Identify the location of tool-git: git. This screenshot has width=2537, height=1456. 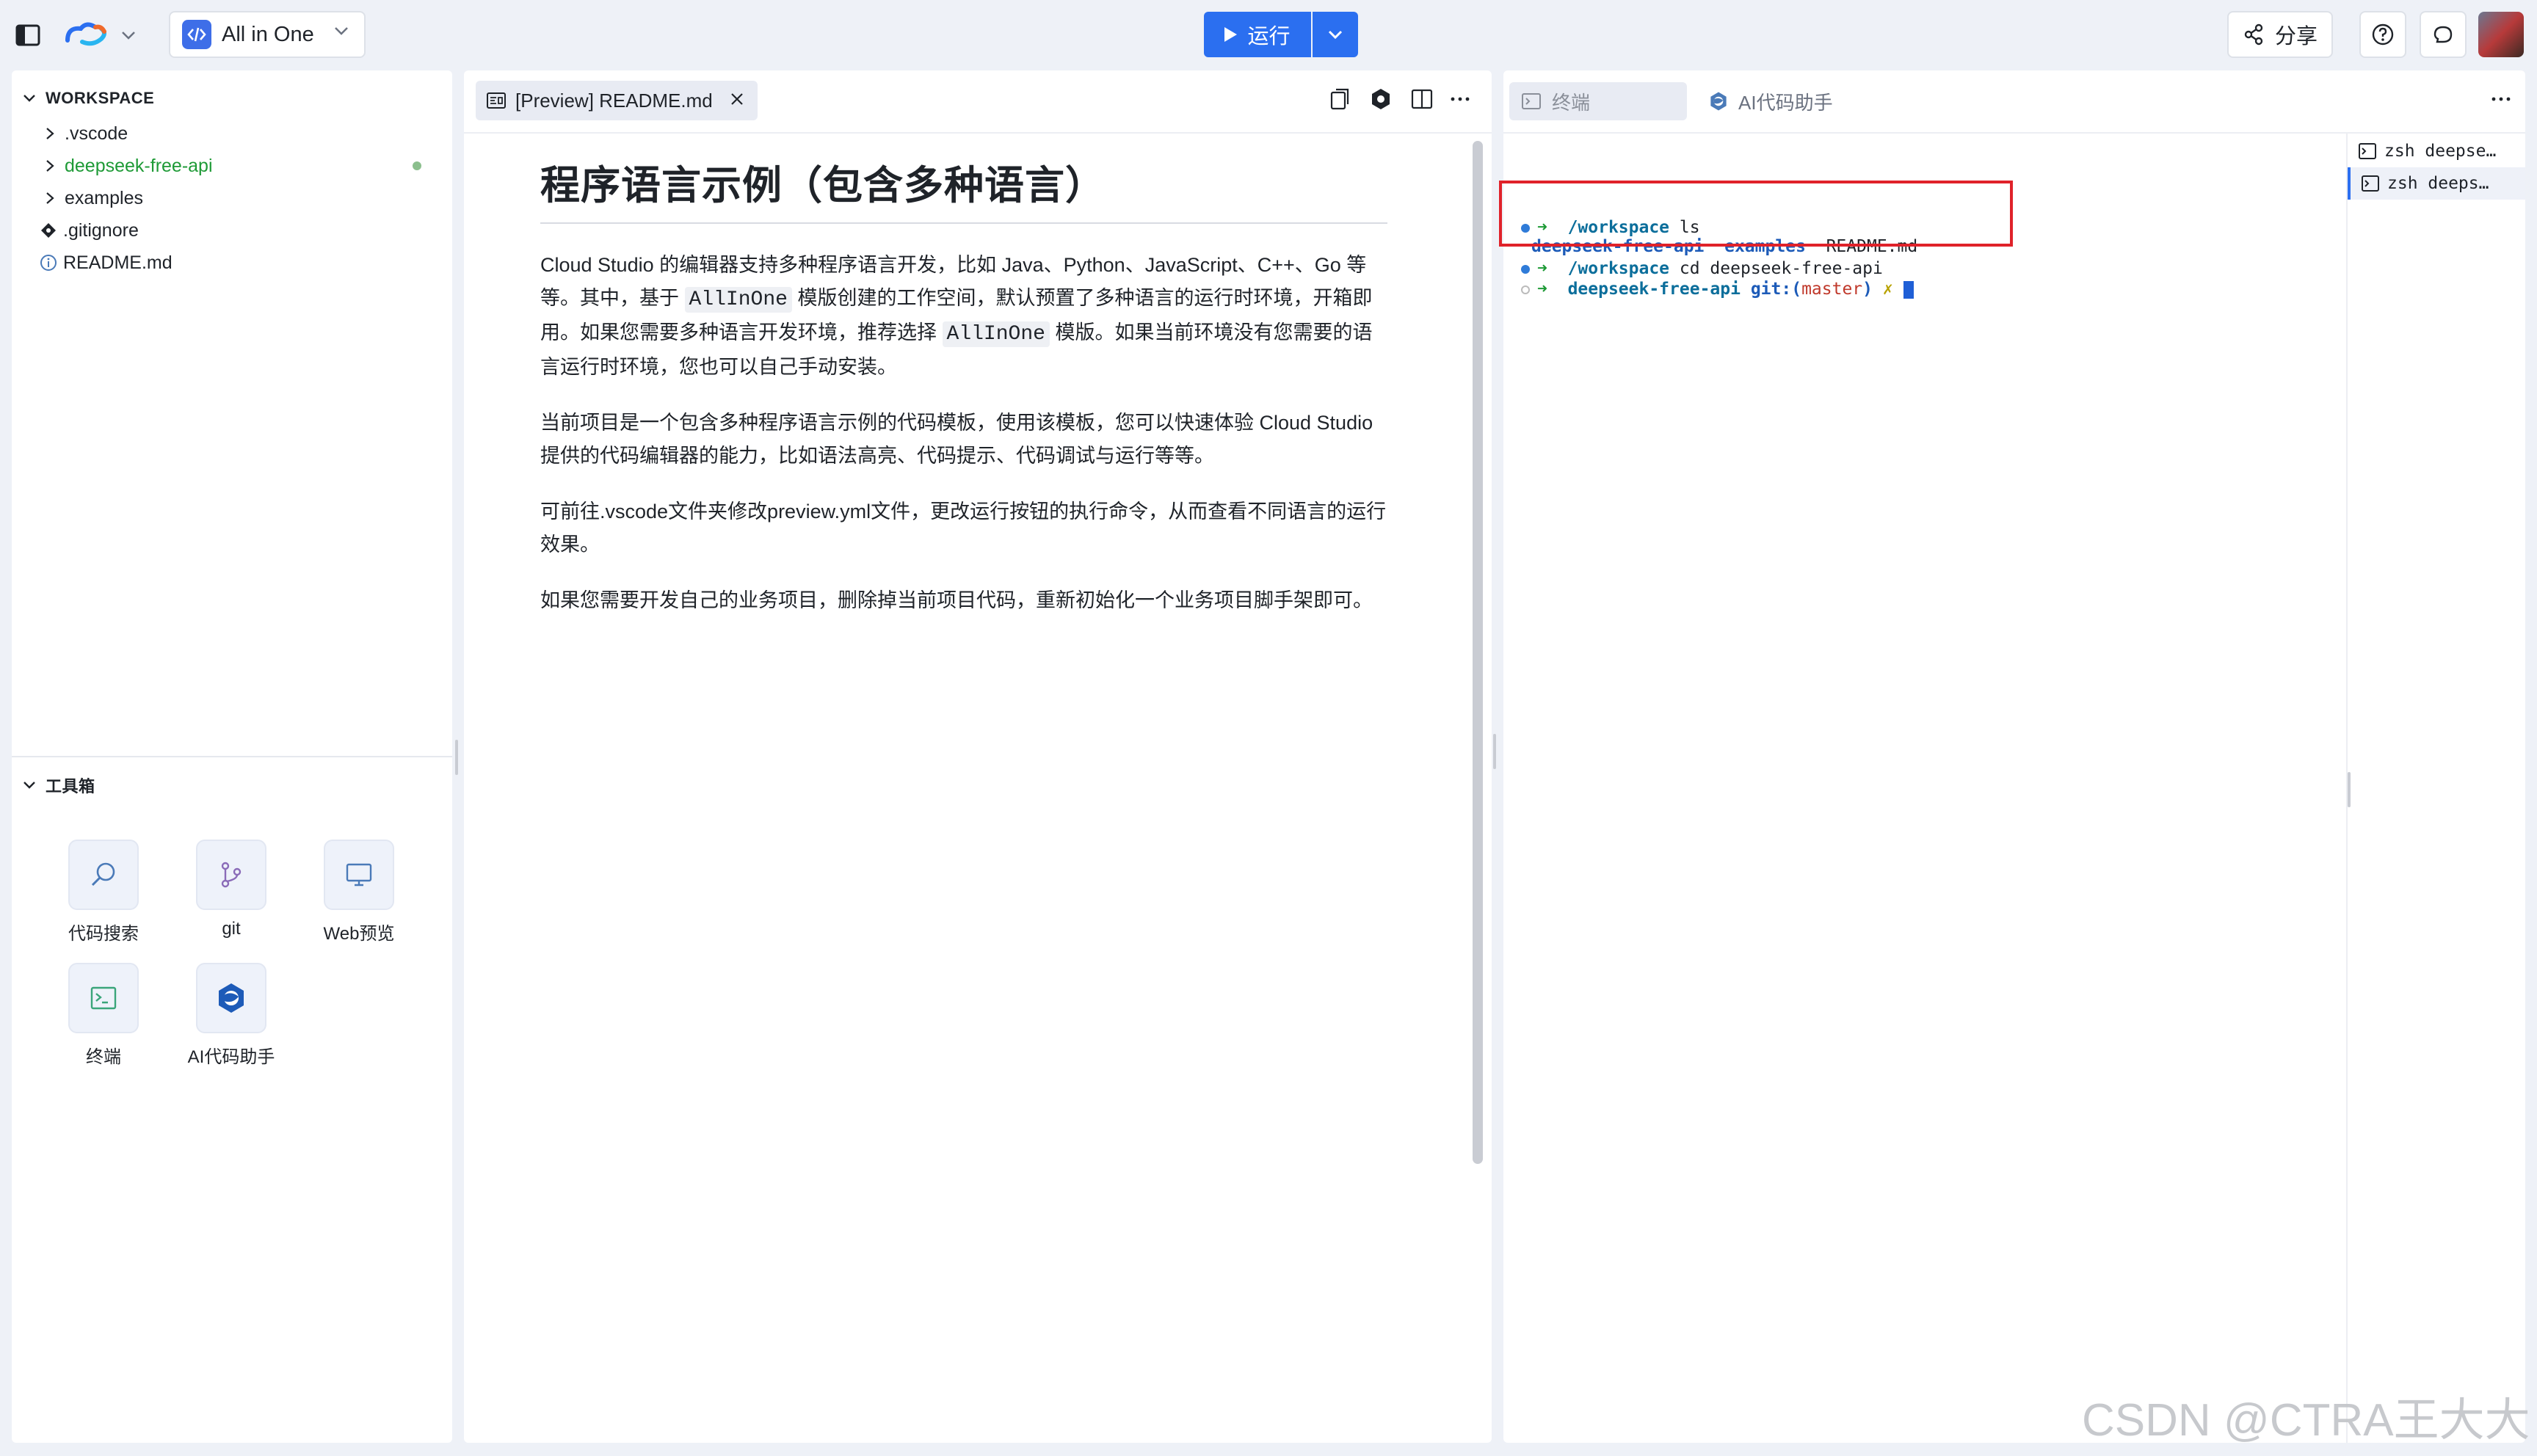
(231, 889).